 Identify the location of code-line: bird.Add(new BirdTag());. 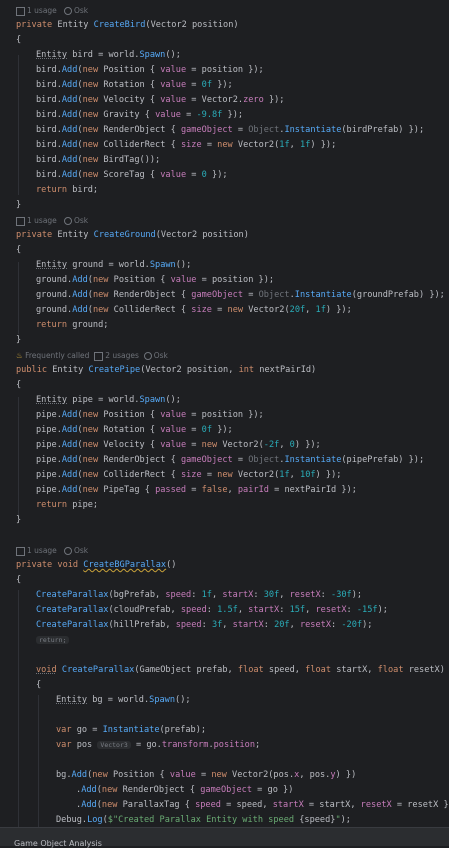
(242, 160).